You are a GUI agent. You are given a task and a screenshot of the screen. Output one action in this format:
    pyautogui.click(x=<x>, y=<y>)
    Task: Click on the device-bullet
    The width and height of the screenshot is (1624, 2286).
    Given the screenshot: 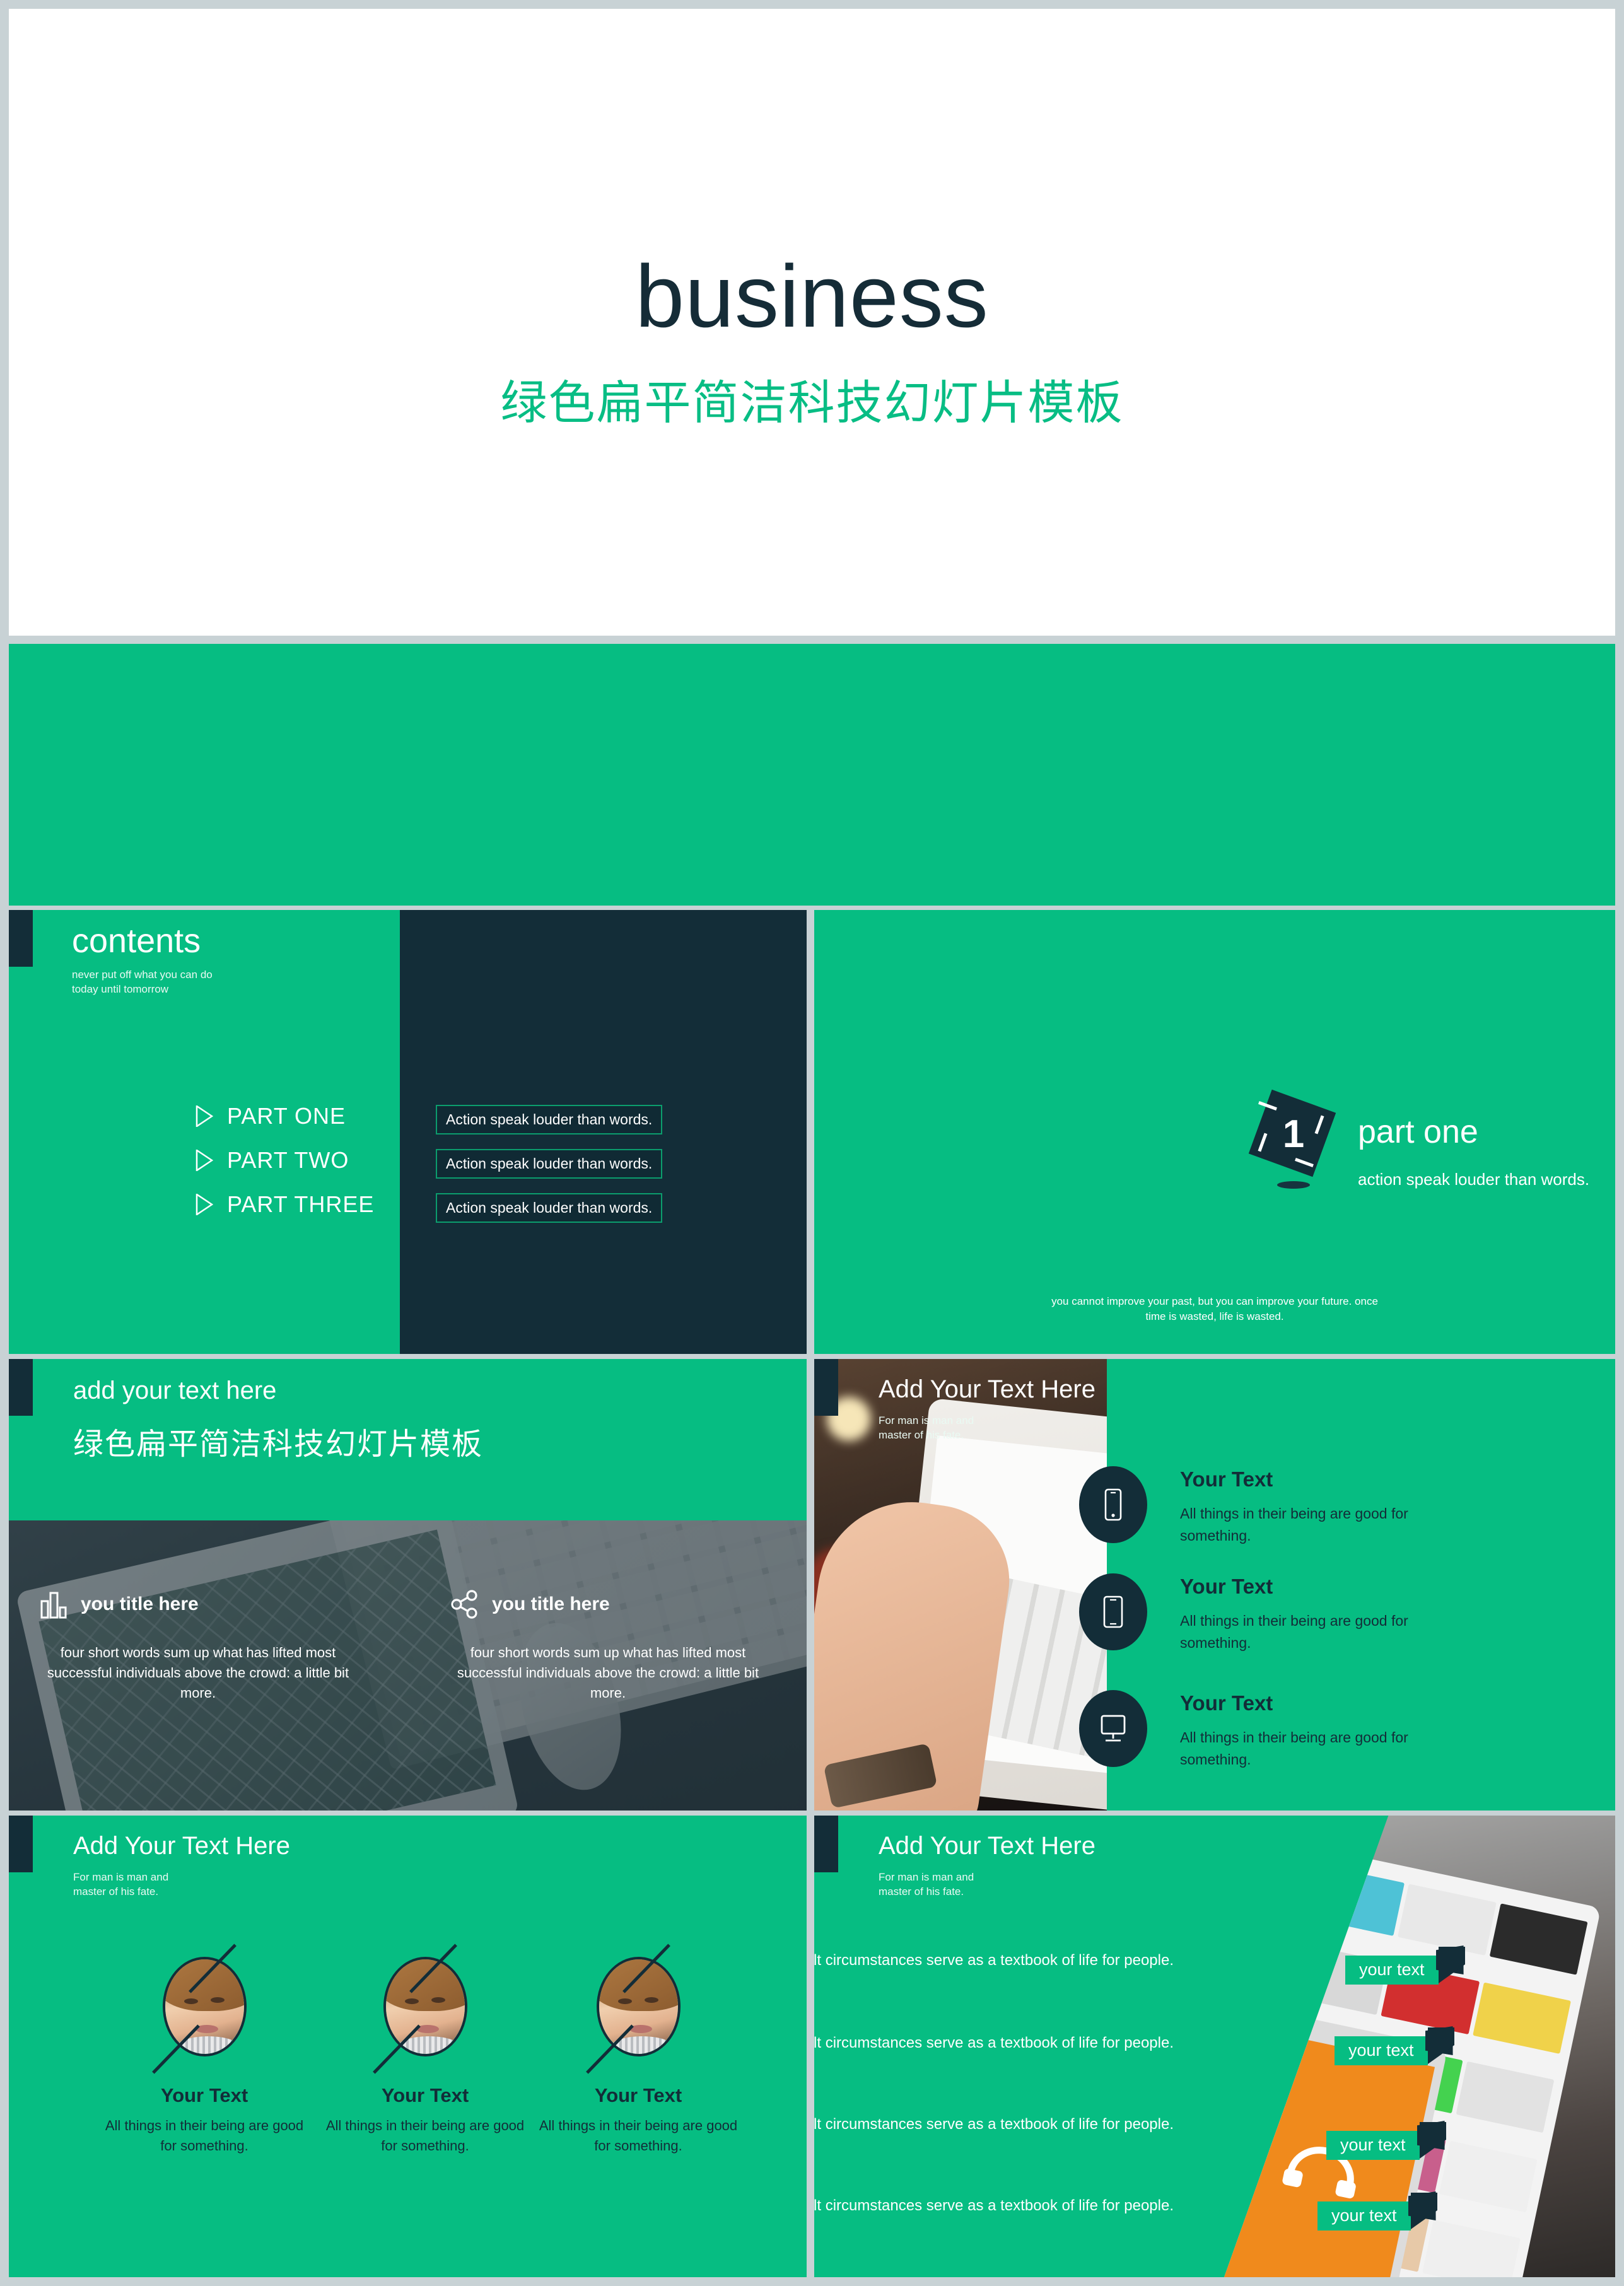 What is the action you would take?
    pyautogui.click(x=1113, y=1504)
    